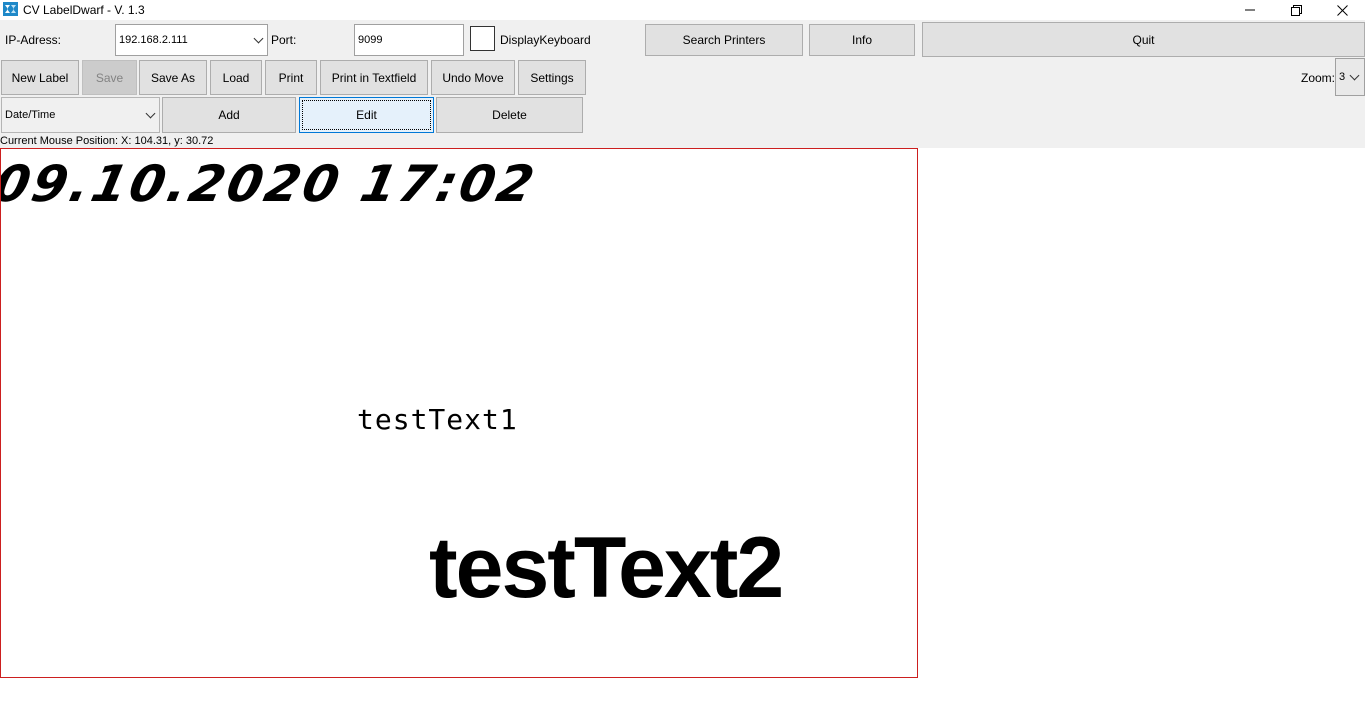 The width and height of the screenshot is (1365, 726). I want to click on undo-move-button: Undo Move, so click(473, 77).